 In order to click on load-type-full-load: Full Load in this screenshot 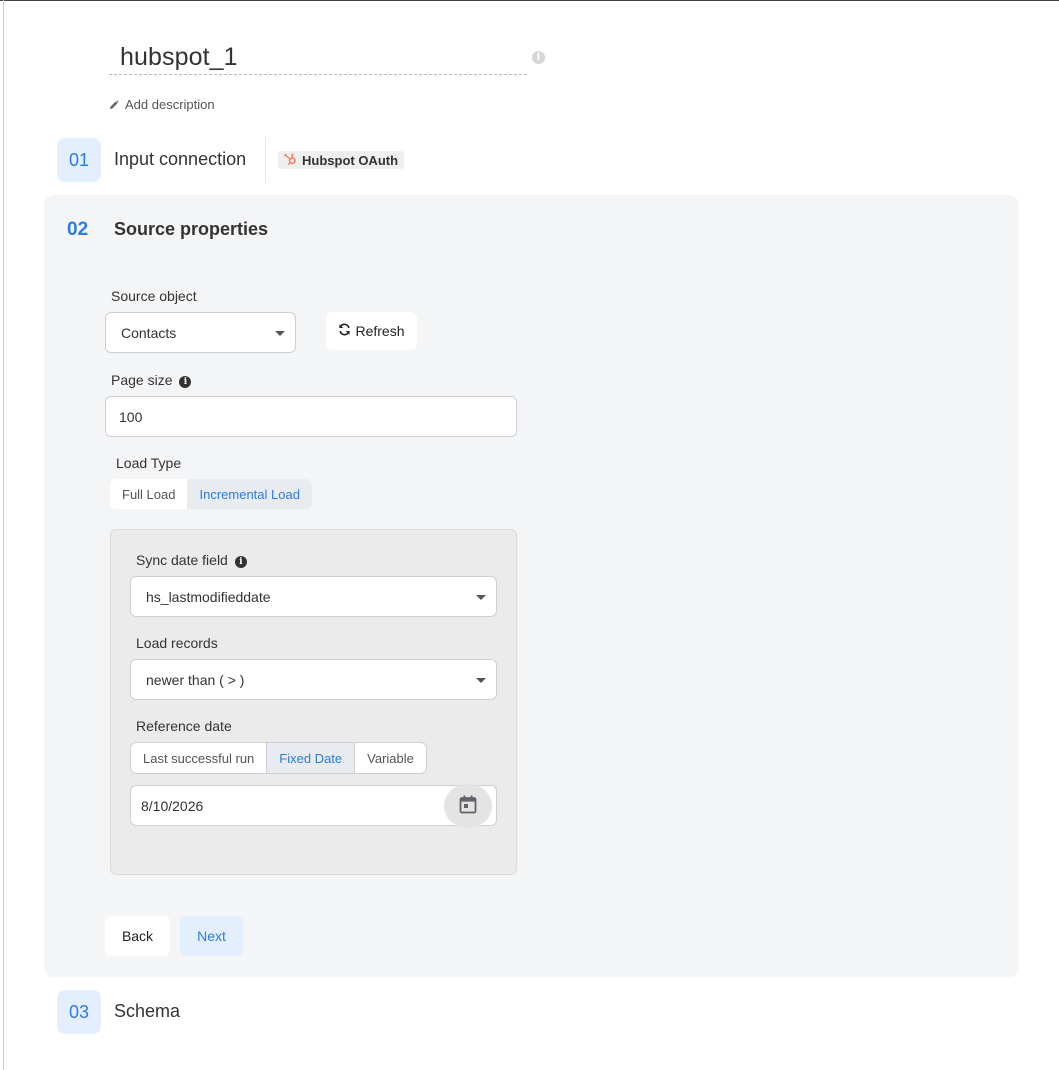, I will do `click(149, 494)`.